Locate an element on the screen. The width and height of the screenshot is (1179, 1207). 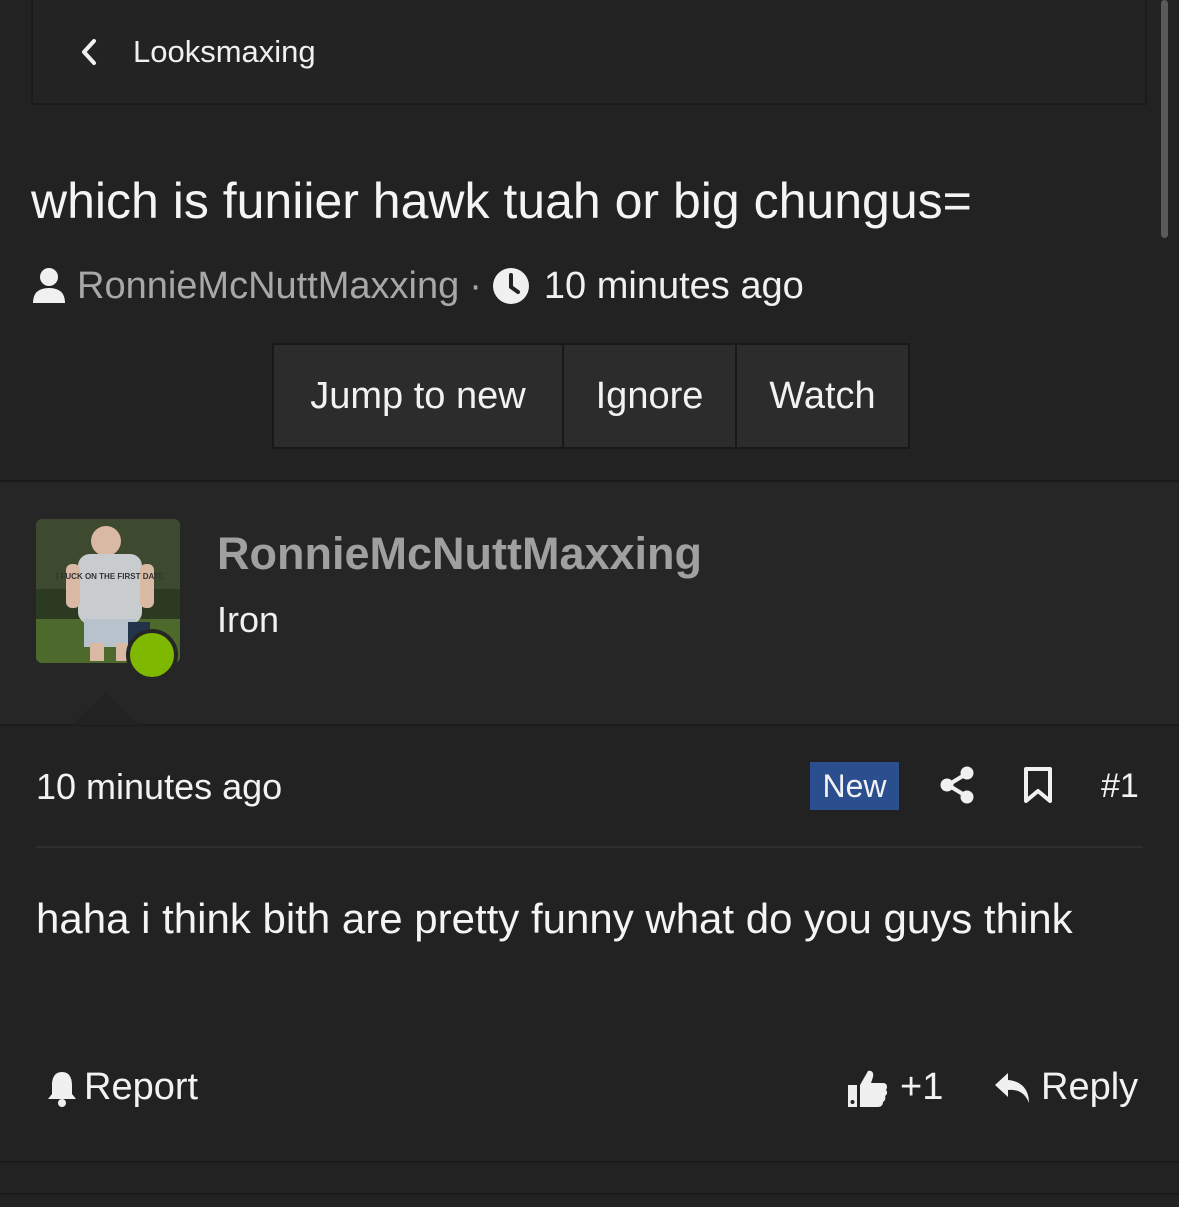
message-pointer is located at coordinates (106, 709).